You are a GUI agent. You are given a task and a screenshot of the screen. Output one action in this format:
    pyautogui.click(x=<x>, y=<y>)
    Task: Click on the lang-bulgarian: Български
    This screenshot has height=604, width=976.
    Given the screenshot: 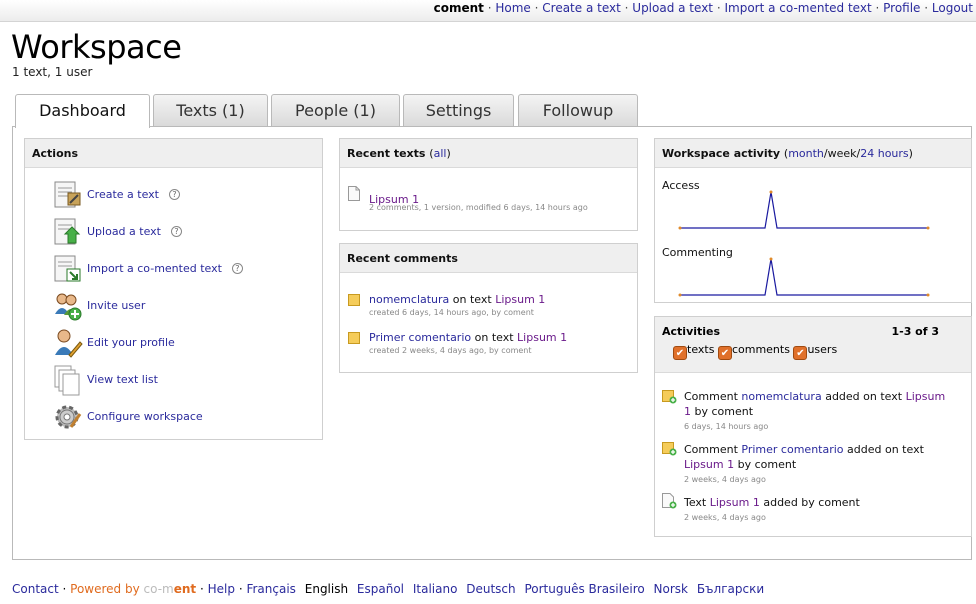 What is the action you would take?
    pyautogui.click(x=730, y=589)
    